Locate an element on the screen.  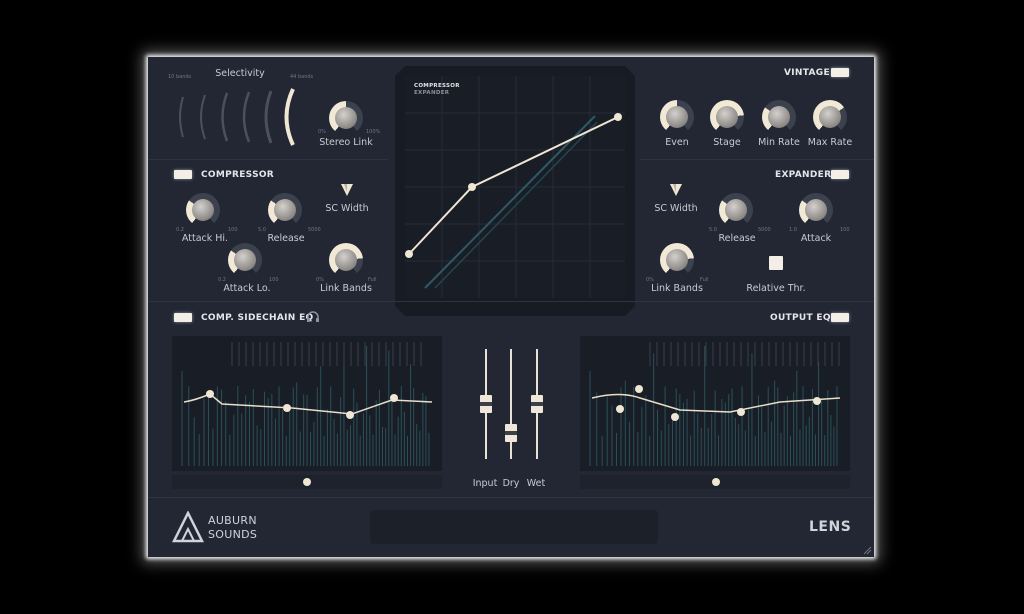
attack-lo-label: Attack Lo. is located at coordinates (247, 288).